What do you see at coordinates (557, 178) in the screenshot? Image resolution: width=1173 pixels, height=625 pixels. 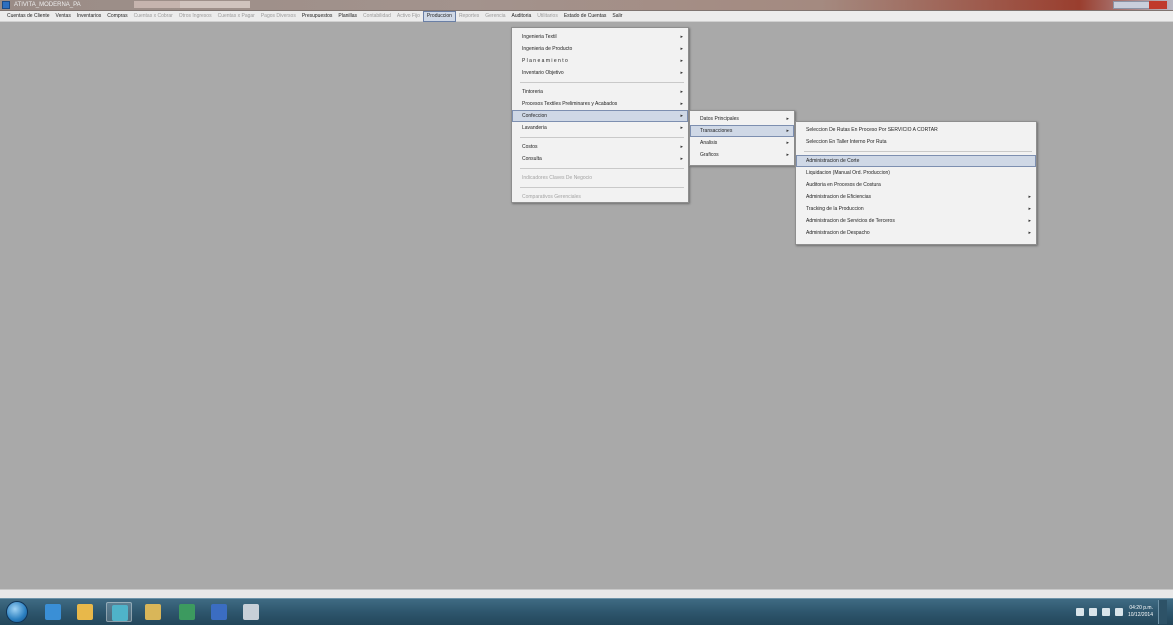 I see `menu-item-label: Indicadores Claves De Negocio` at bounding box center [557, 178].